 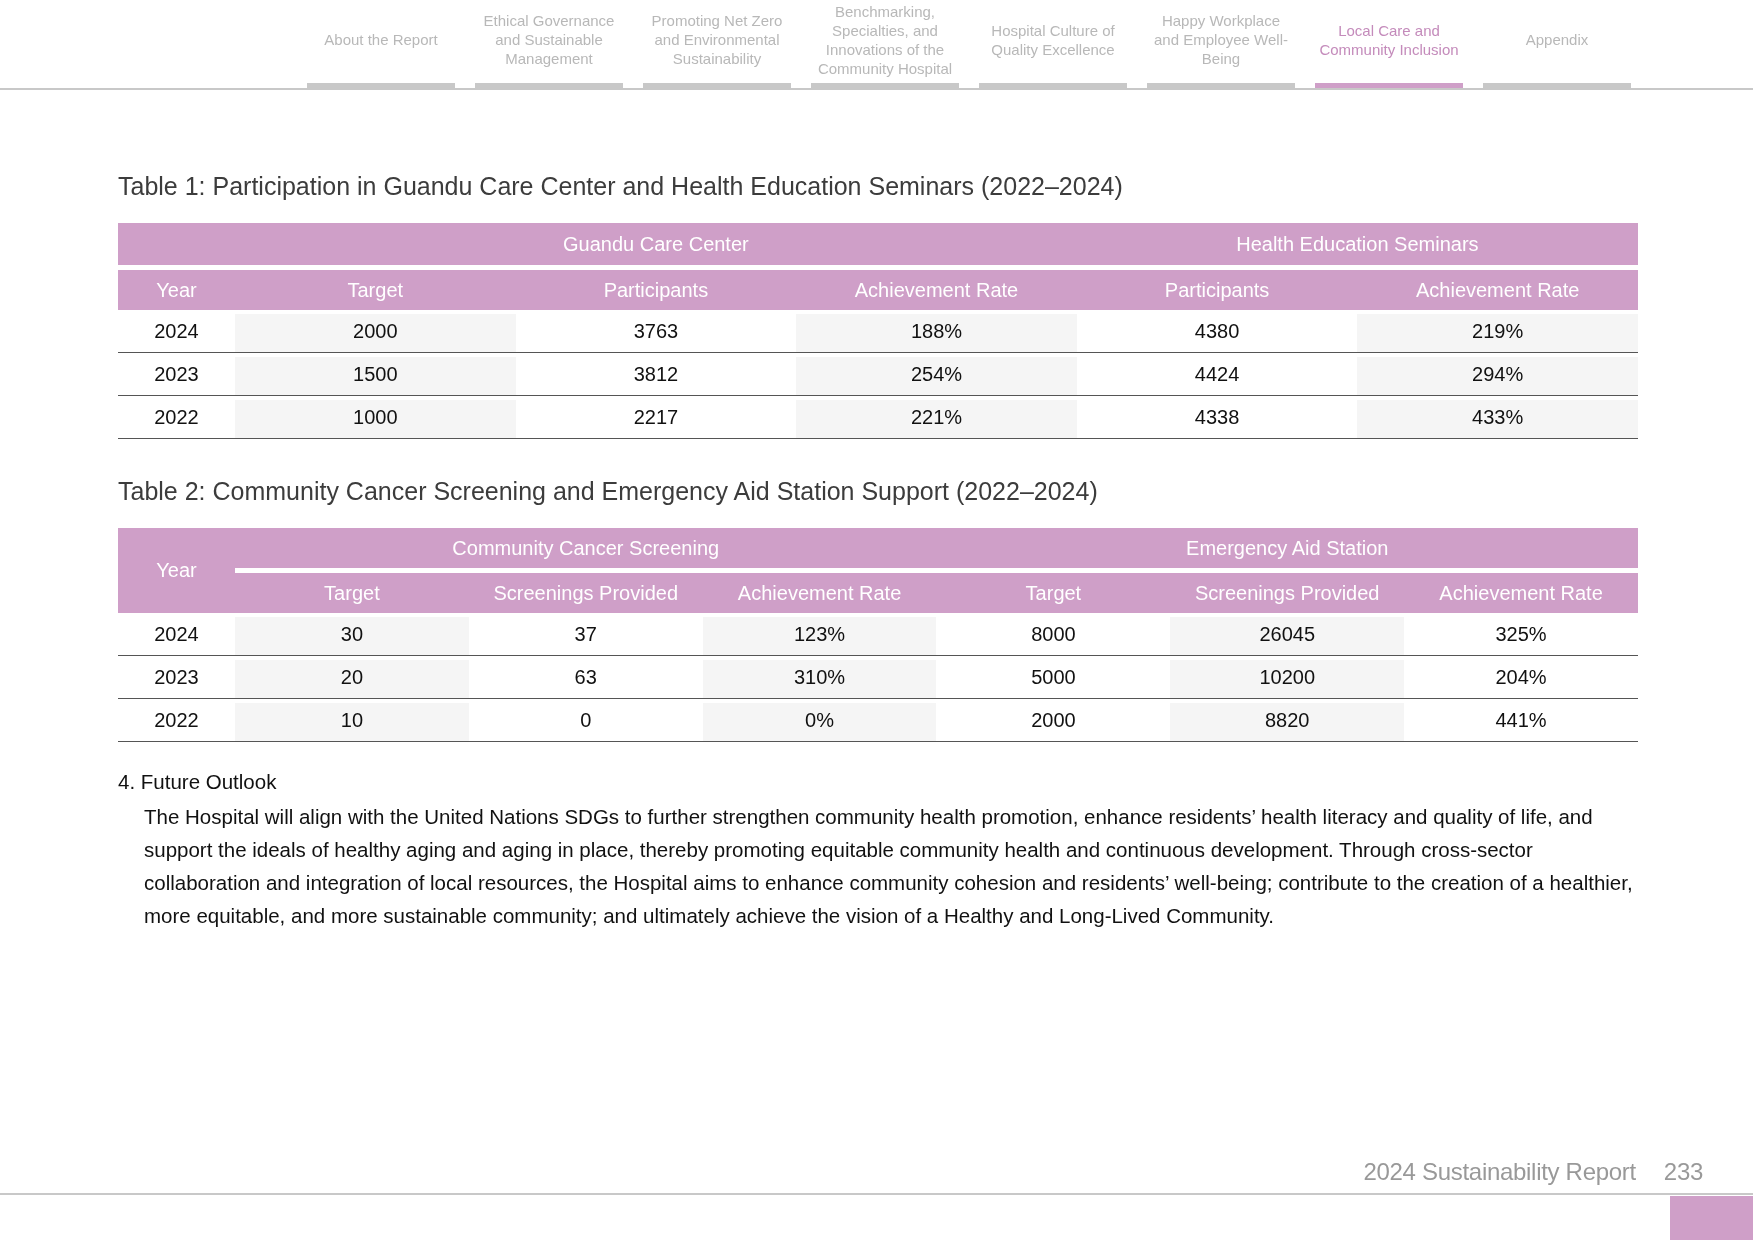 What do you see at coordinates (1287, 549) in the screenshot?
I see `group-header: Emergency Aid Station` at bounding box center [1287, 549].